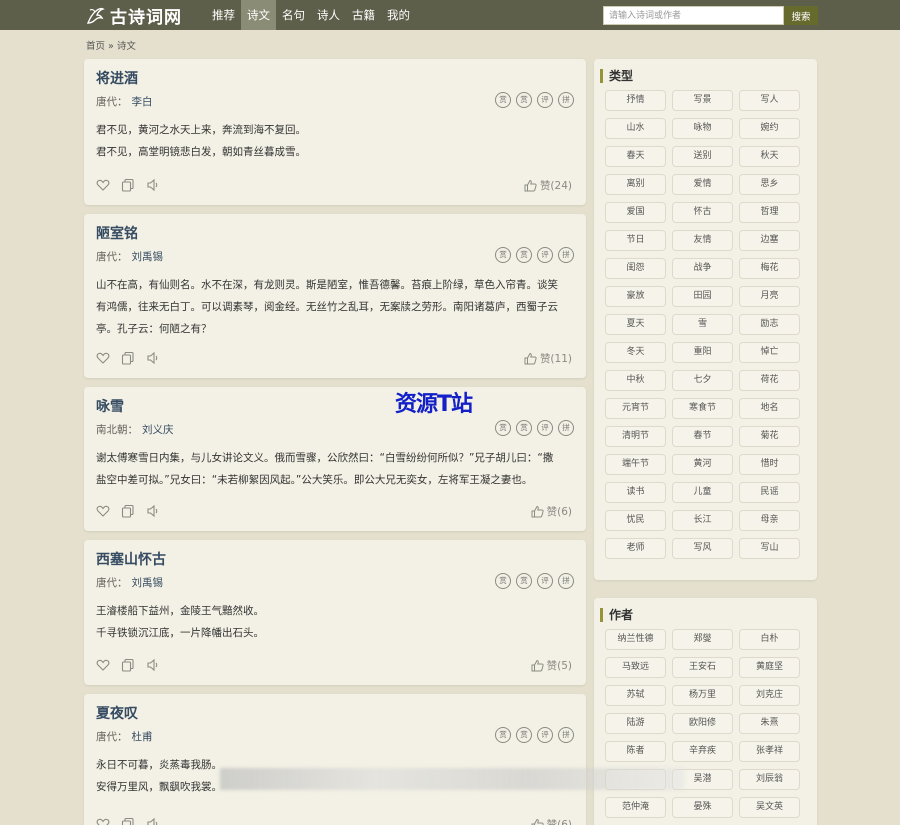 This screenshot has width=900, height=825. I want to click on type-tag: 思乡, so click(769, 184).